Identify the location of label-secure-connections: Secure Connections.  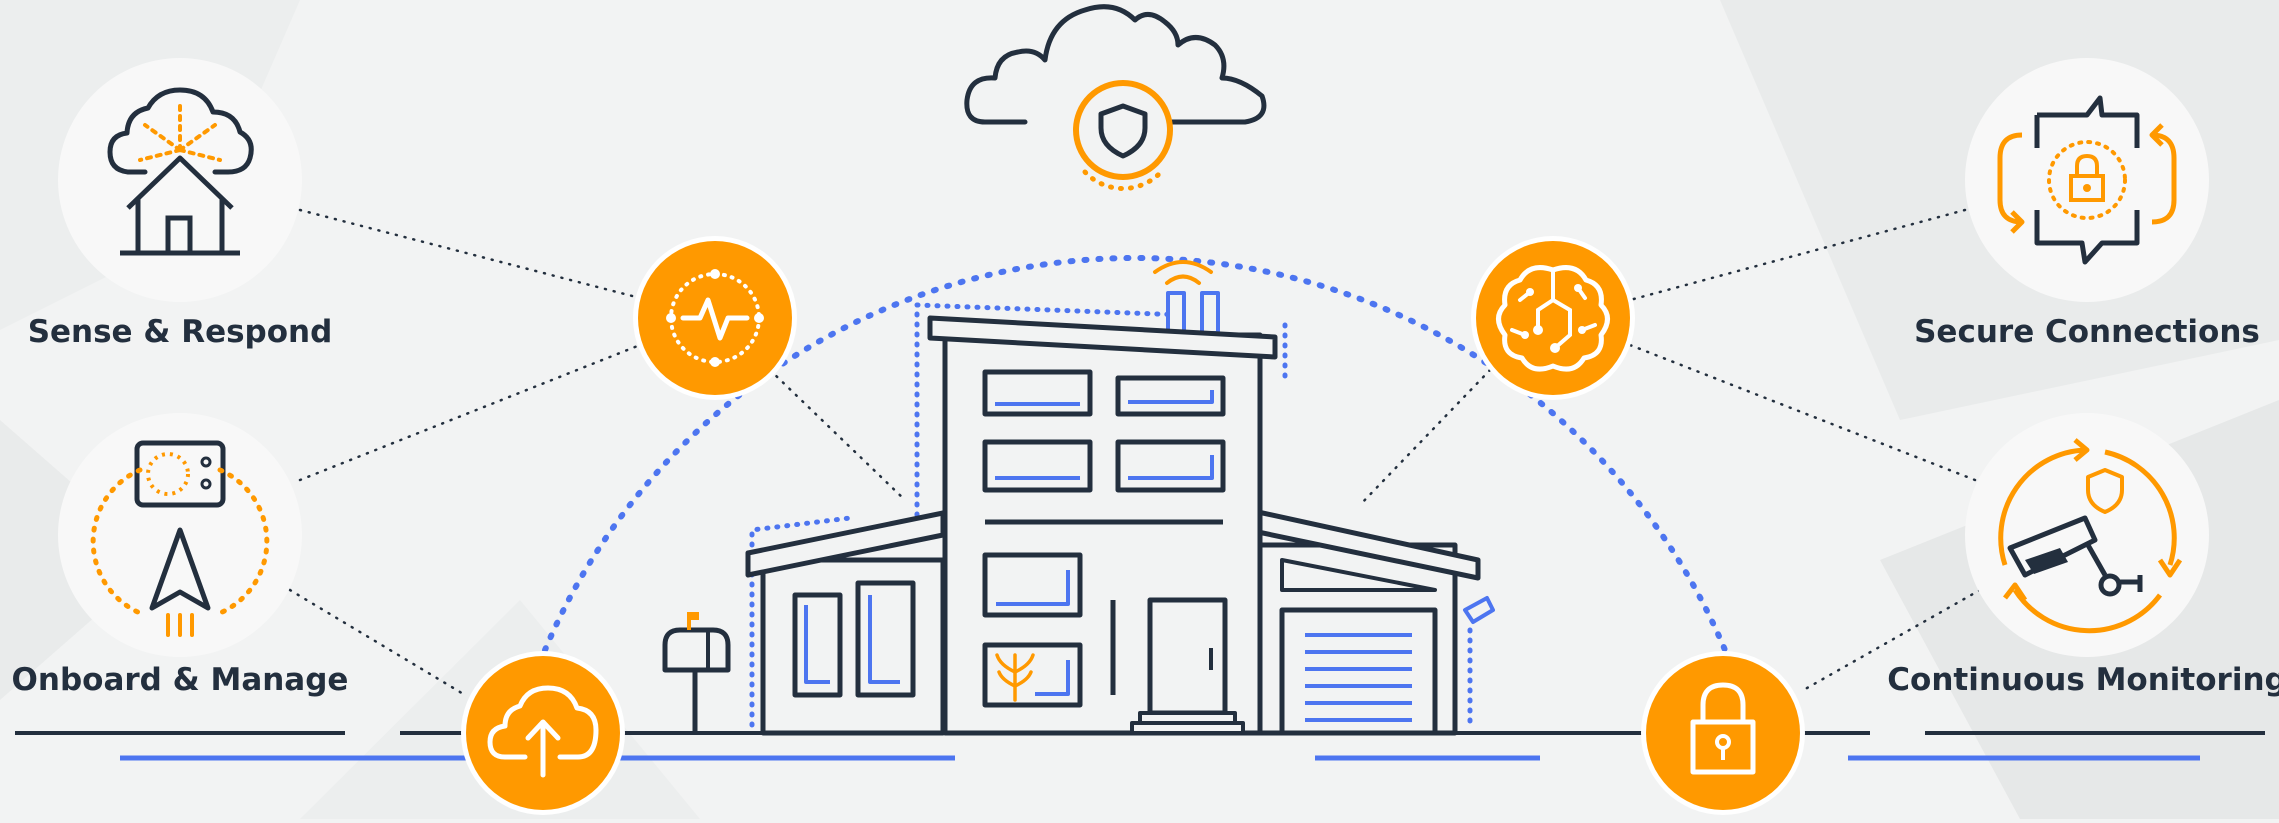
(2087, 332).